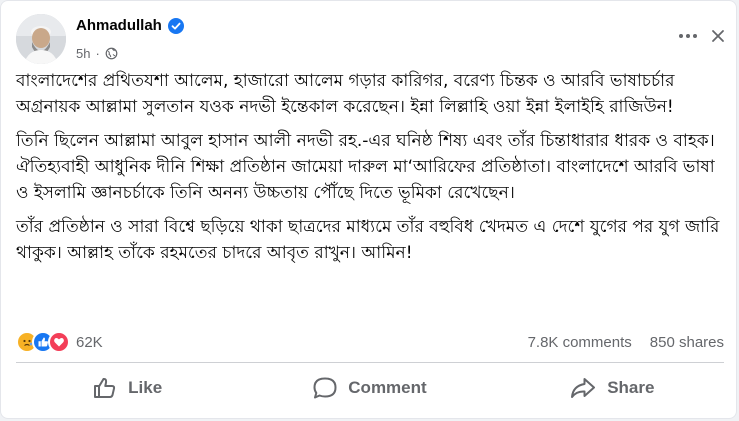 This screenshot has height=421, width=739. Describe the element at coordinates (43, 342) in the screenshot. I see `reaction-icons` at that location.